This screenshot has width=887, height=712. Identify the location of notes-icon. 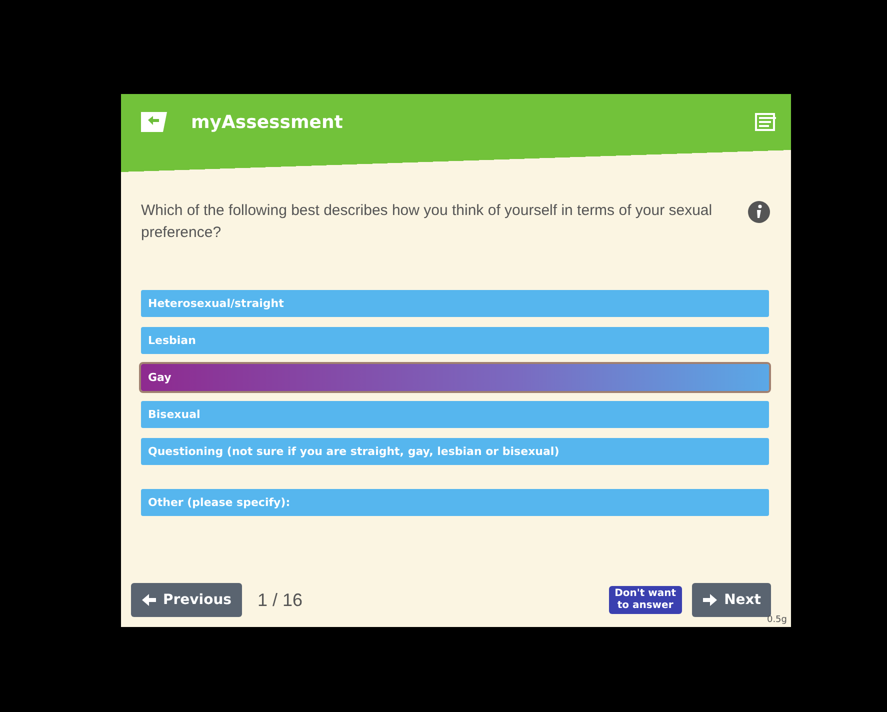
(766, 122).